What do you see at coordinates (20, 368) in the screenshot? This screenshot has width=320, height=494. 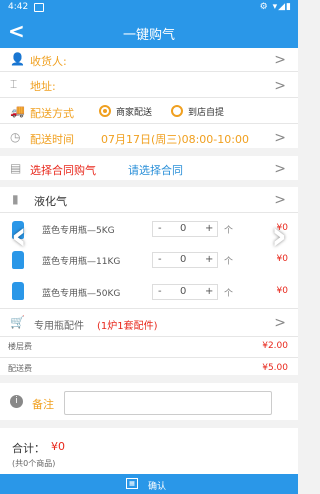 I see `fee-label: 配送费` at bounding box center [20, 368].